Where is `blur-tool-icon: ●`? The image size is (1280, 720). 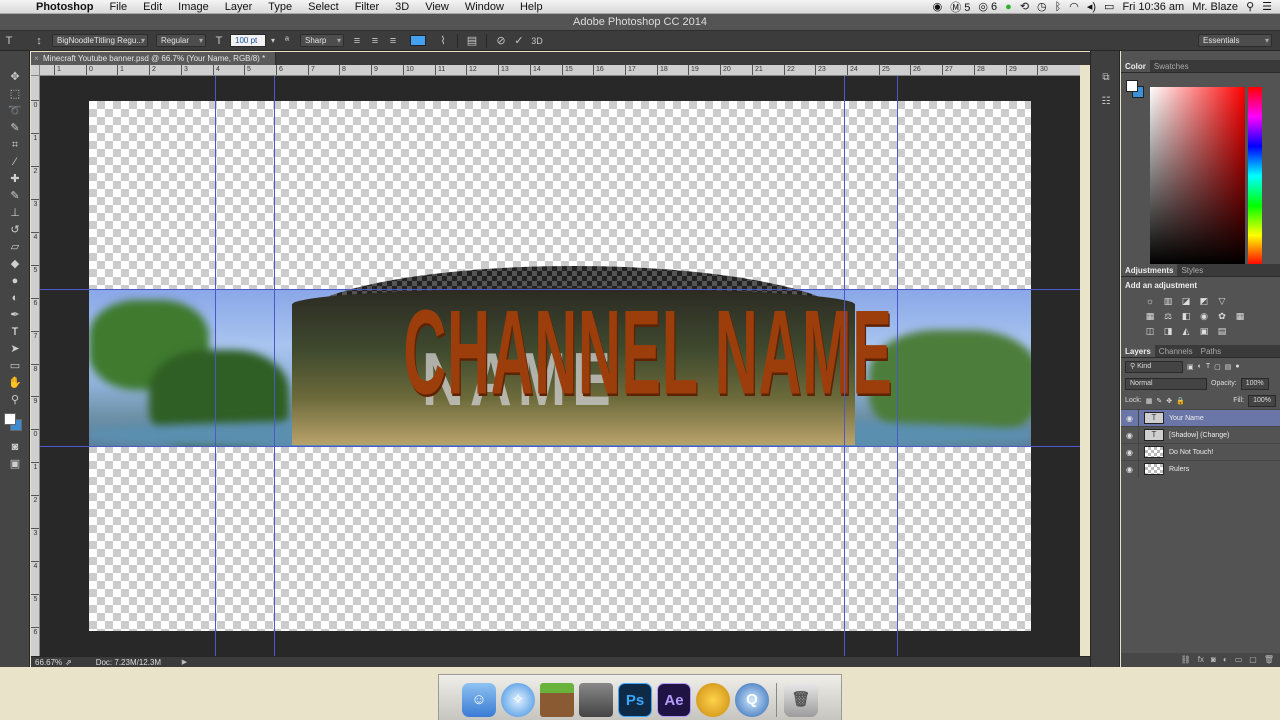
blur-tool-icon: ● is located at coordinates (15, 281).